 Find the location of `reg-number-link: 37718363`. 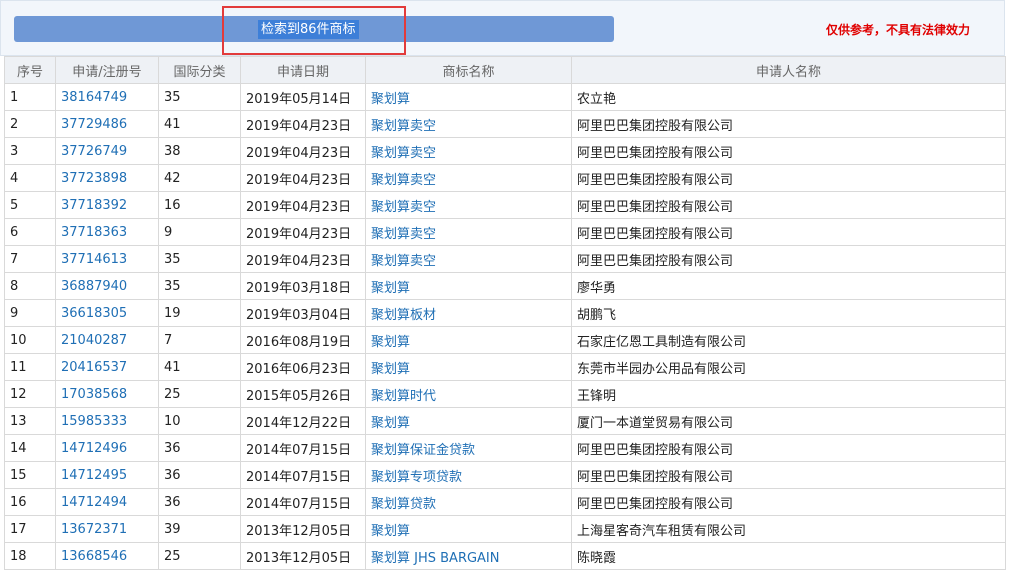

reg-number-link: 37718363 is located at coordinates (107, 232).